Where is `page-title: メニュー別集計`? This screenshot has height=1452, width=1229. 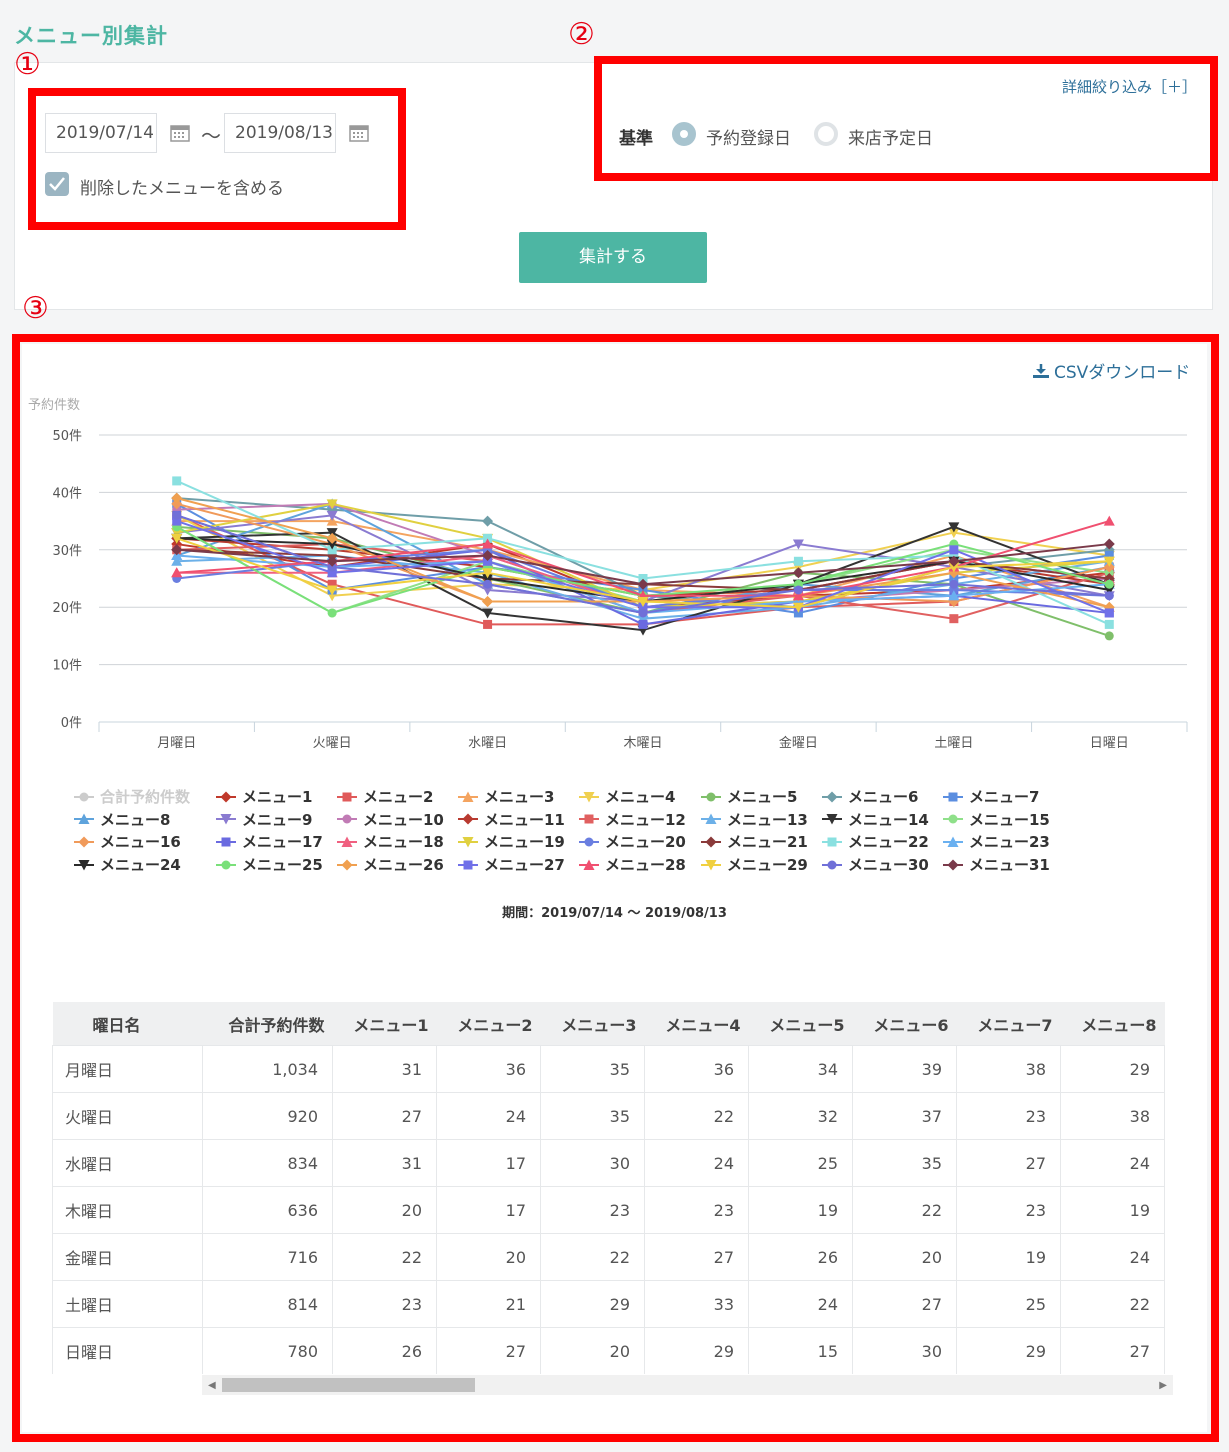 page-title: メニュー別集計 is located at coordinates (91, 36).